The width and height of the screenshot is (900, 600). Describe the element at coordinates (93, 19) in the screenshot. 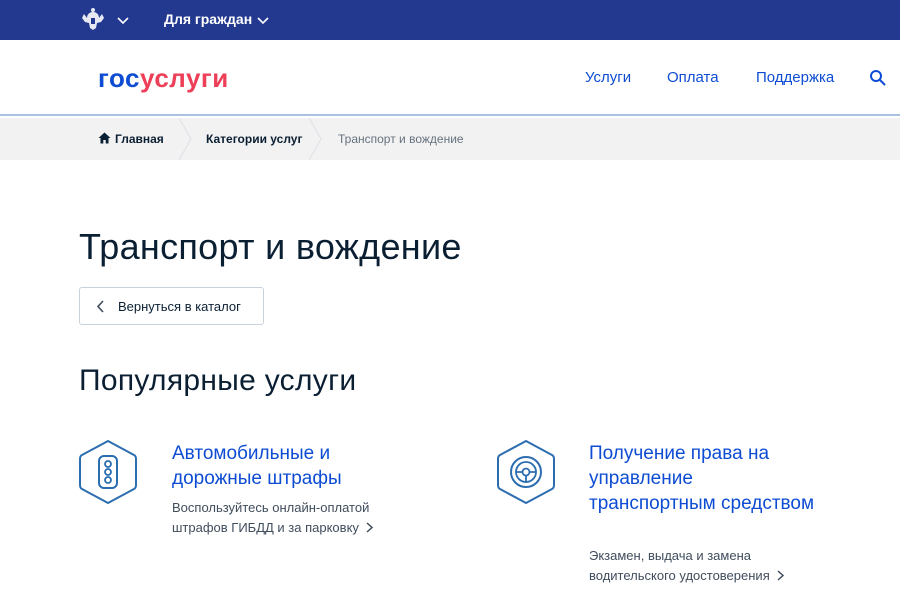

I see `coat-of-arms-icon` at that location.